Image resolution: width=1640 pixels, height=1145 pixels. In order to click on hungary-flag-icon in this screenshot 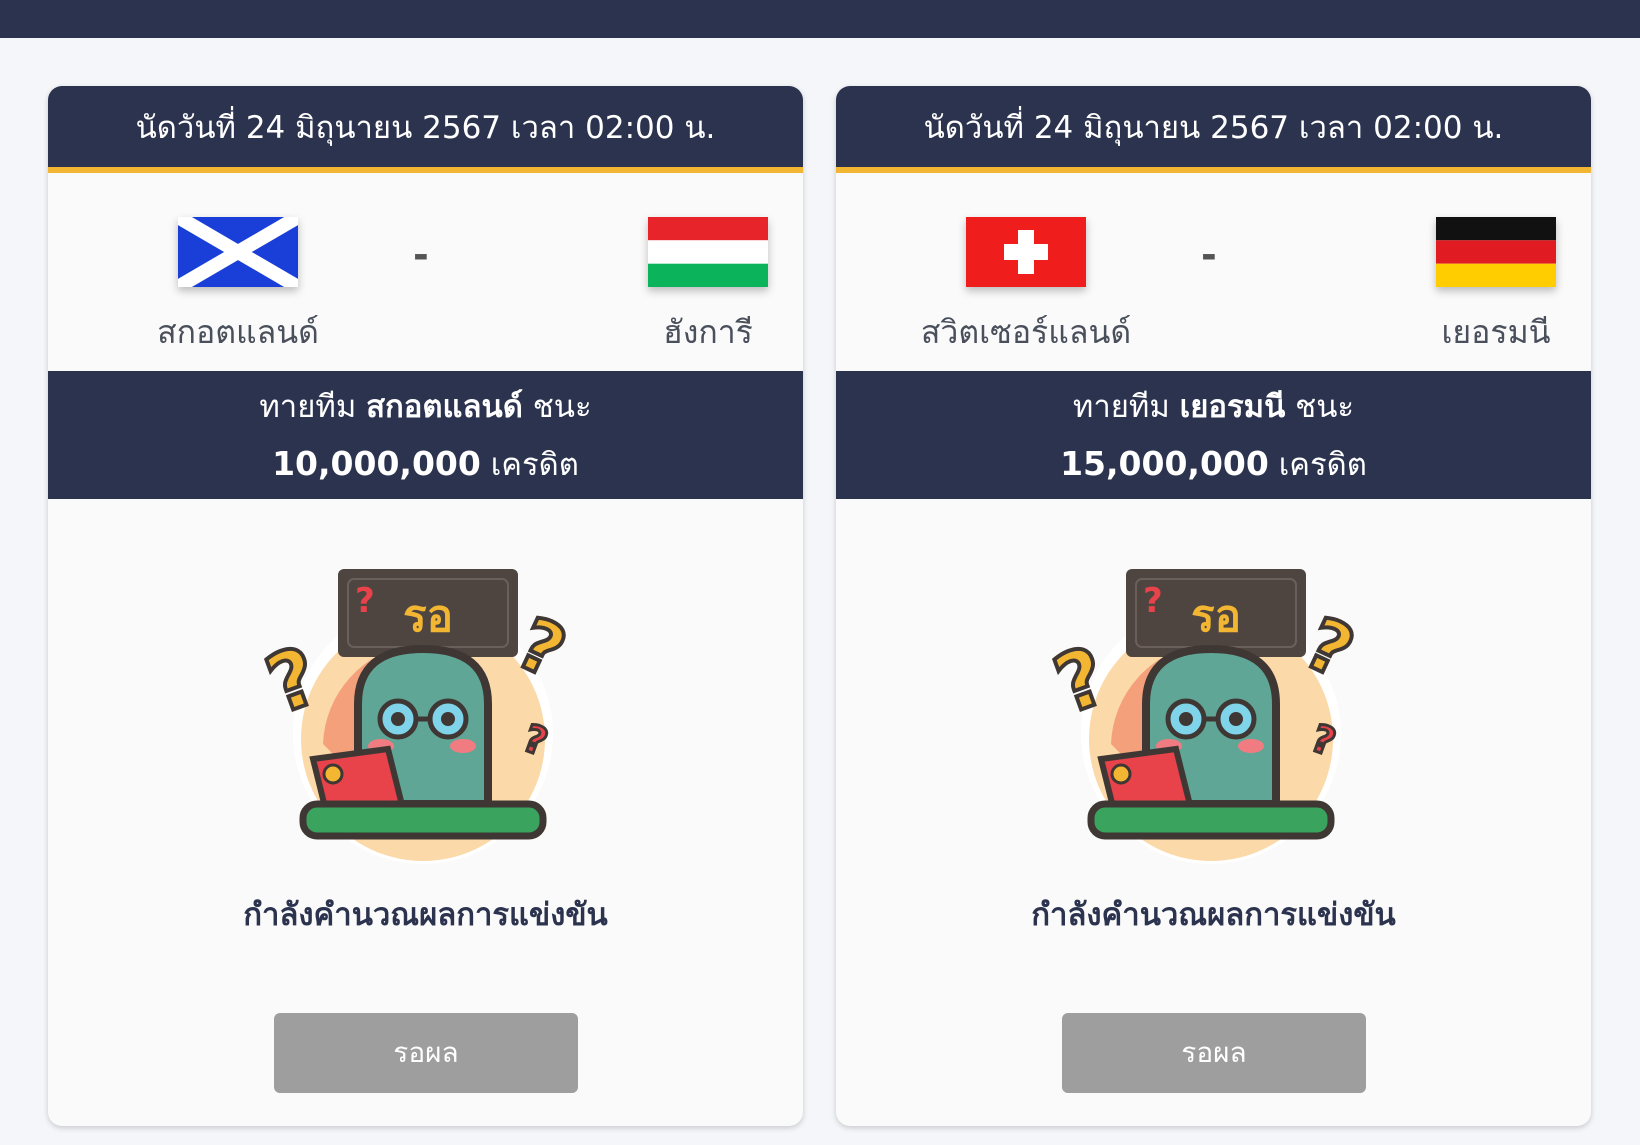, I will do `click(708, 252)`.